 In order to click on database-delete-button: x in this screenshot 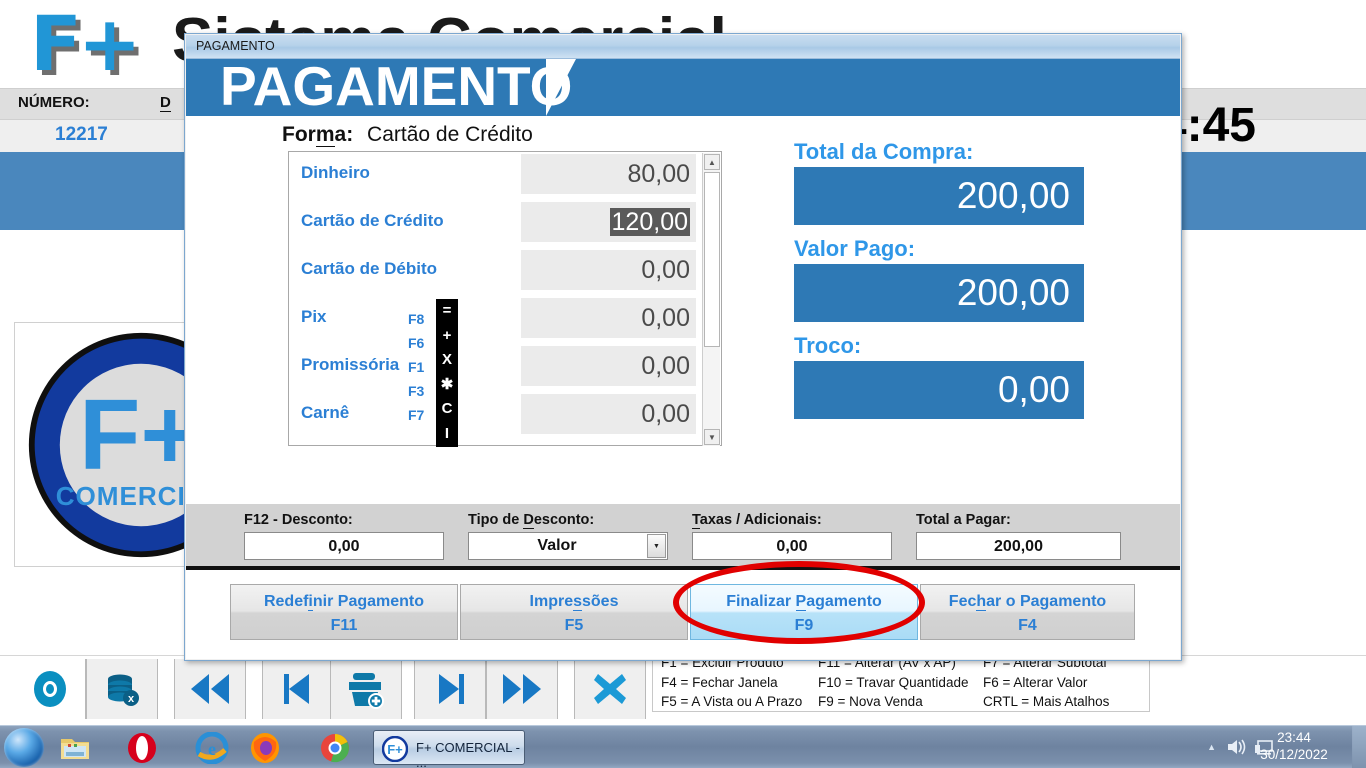, I will do `click(122, 689)`.